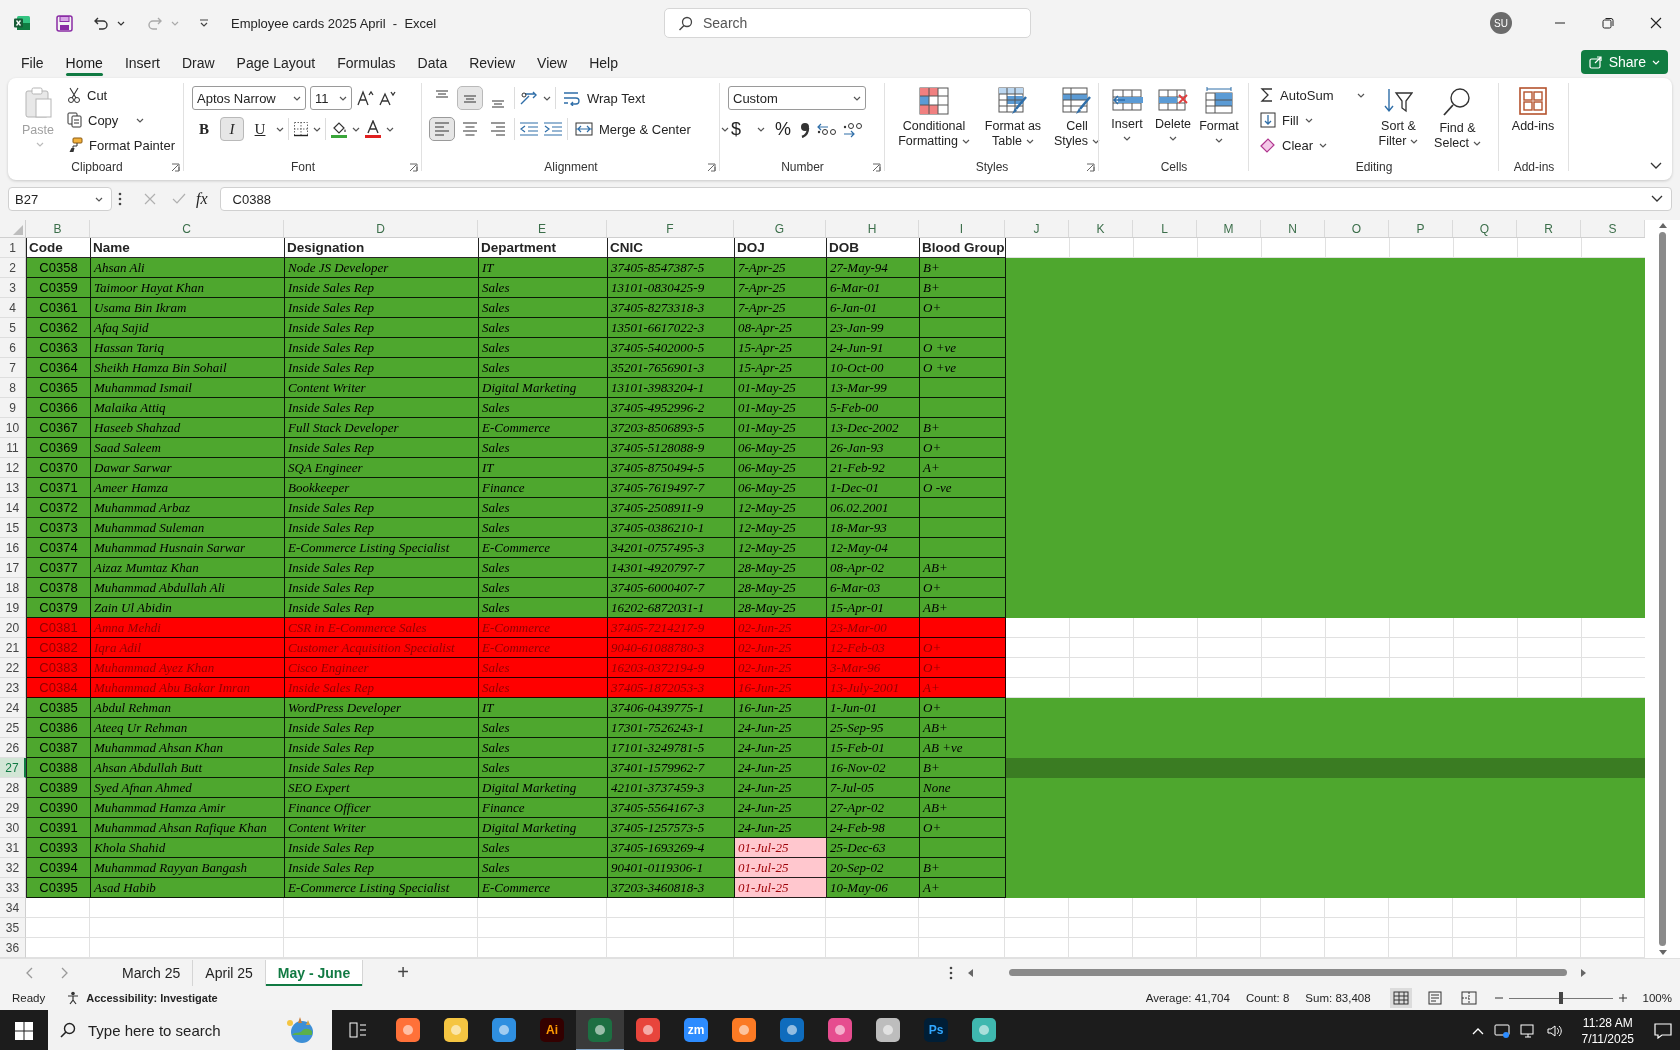 This screenshot has width=1680, height=1050. What do you see at coordinates (381, 228) in the screenshot?
I see `column-header: D` at bounding box center [381, 228].